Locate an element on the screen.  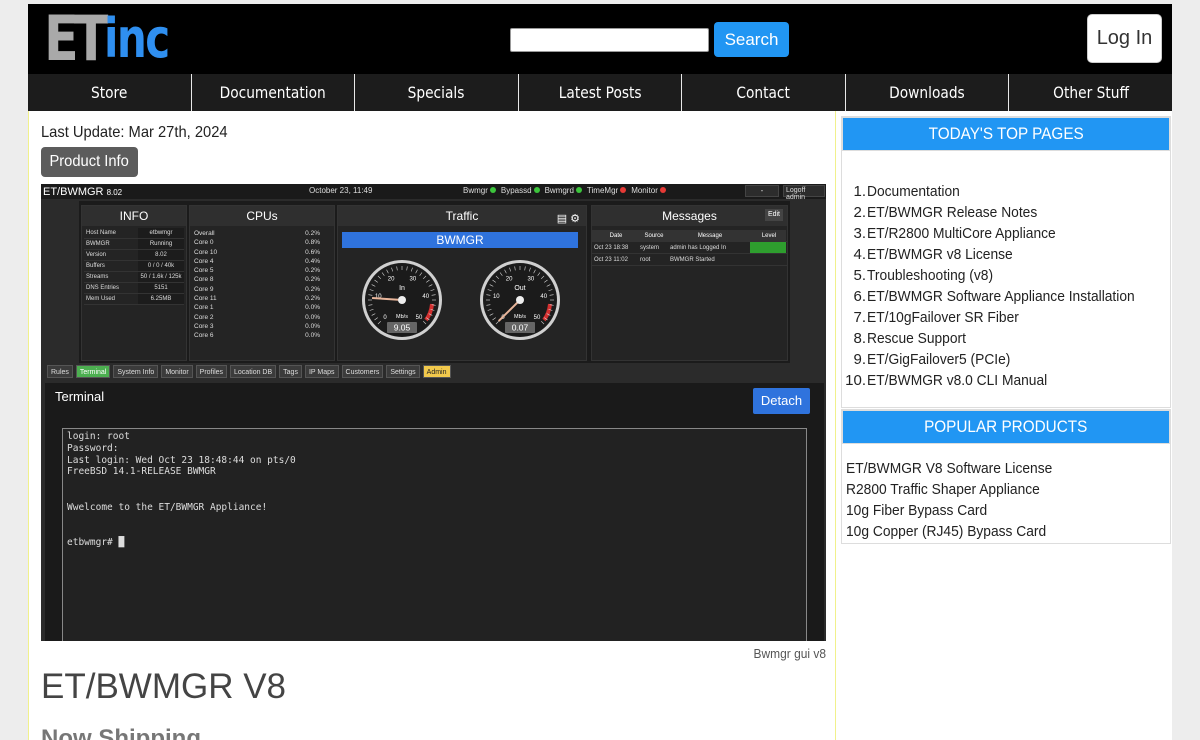
top-pages-title: TODAY'S TOP PAGES is located at coordinates (1006, 134).